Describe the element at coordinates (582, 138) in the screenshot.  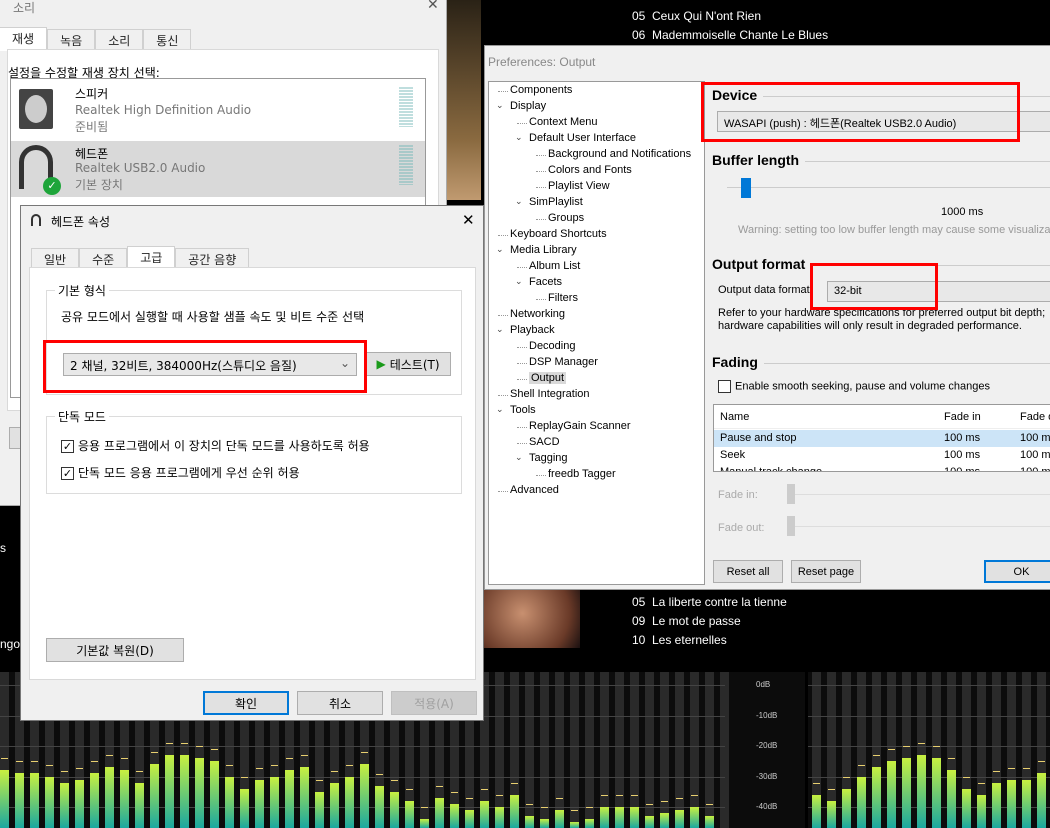
I see `tree-item: Default User Interface` at that location.